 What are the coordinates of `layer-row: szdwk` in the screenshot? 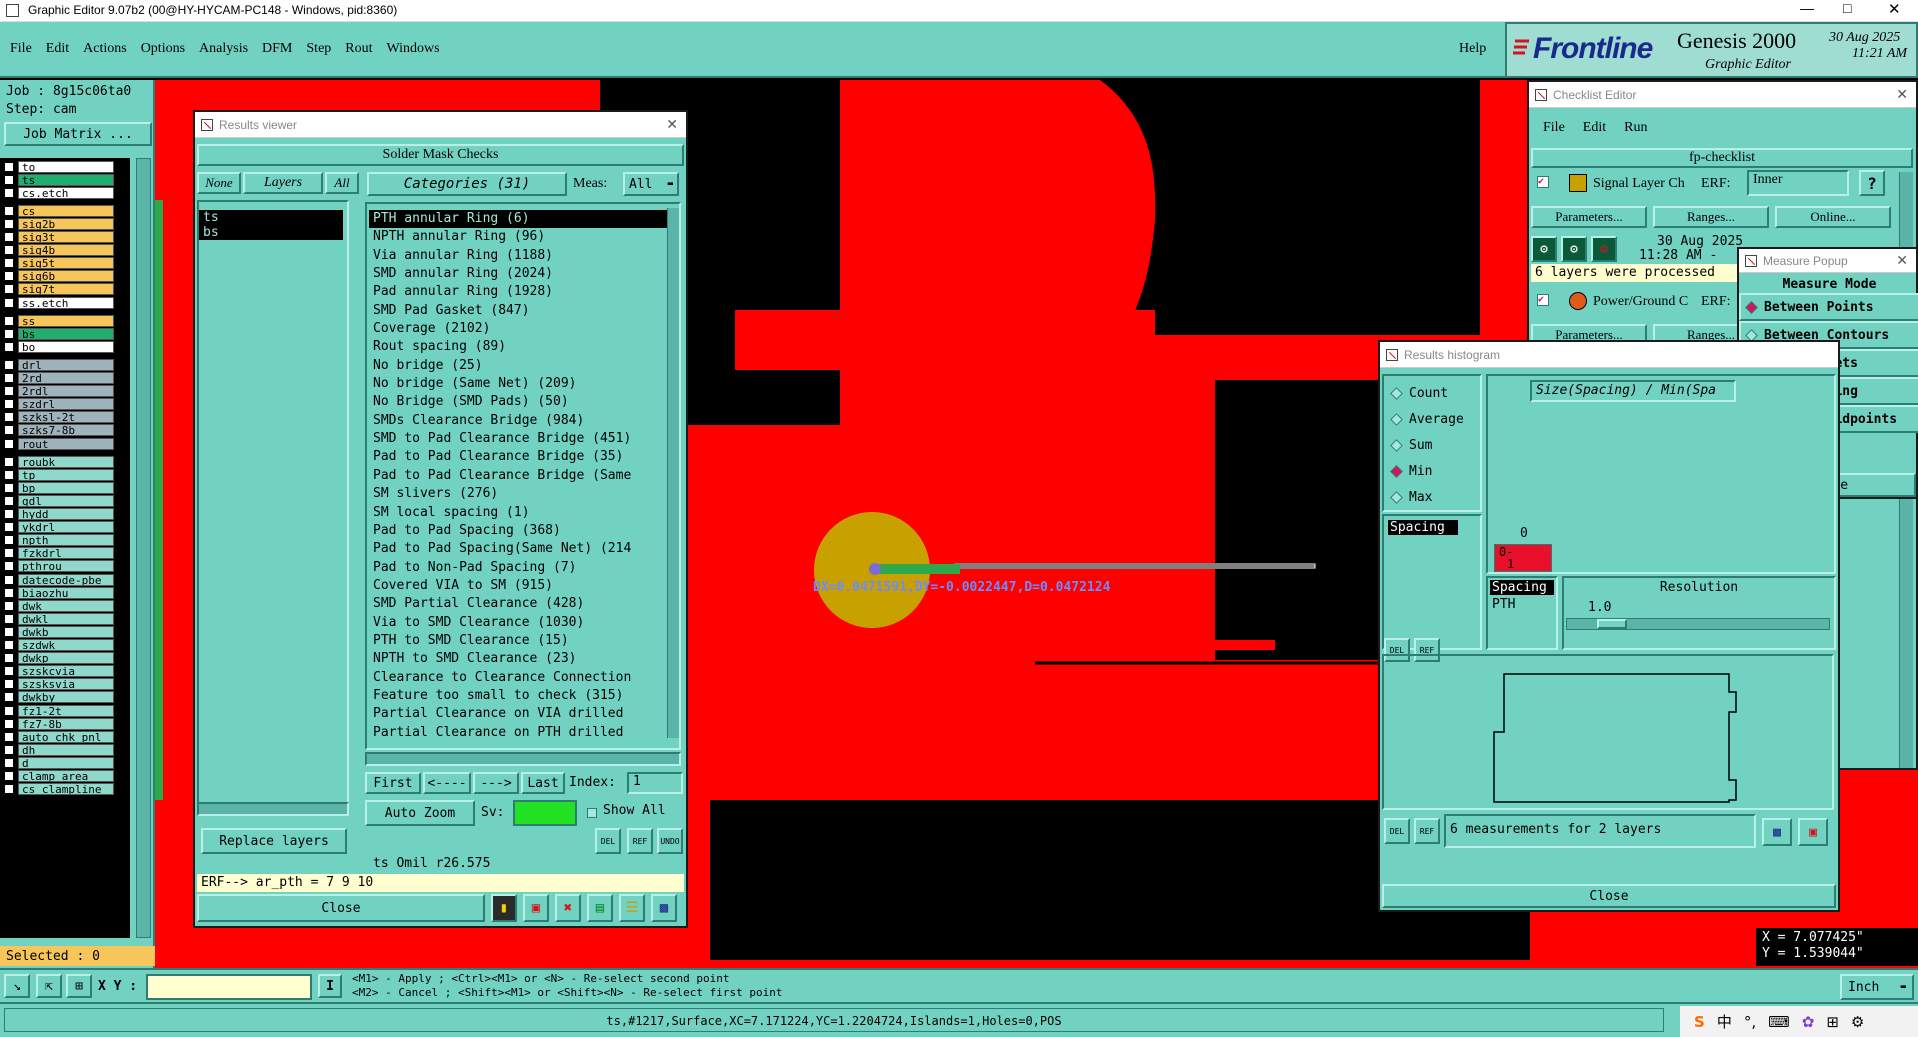 It's located at (59, 645).